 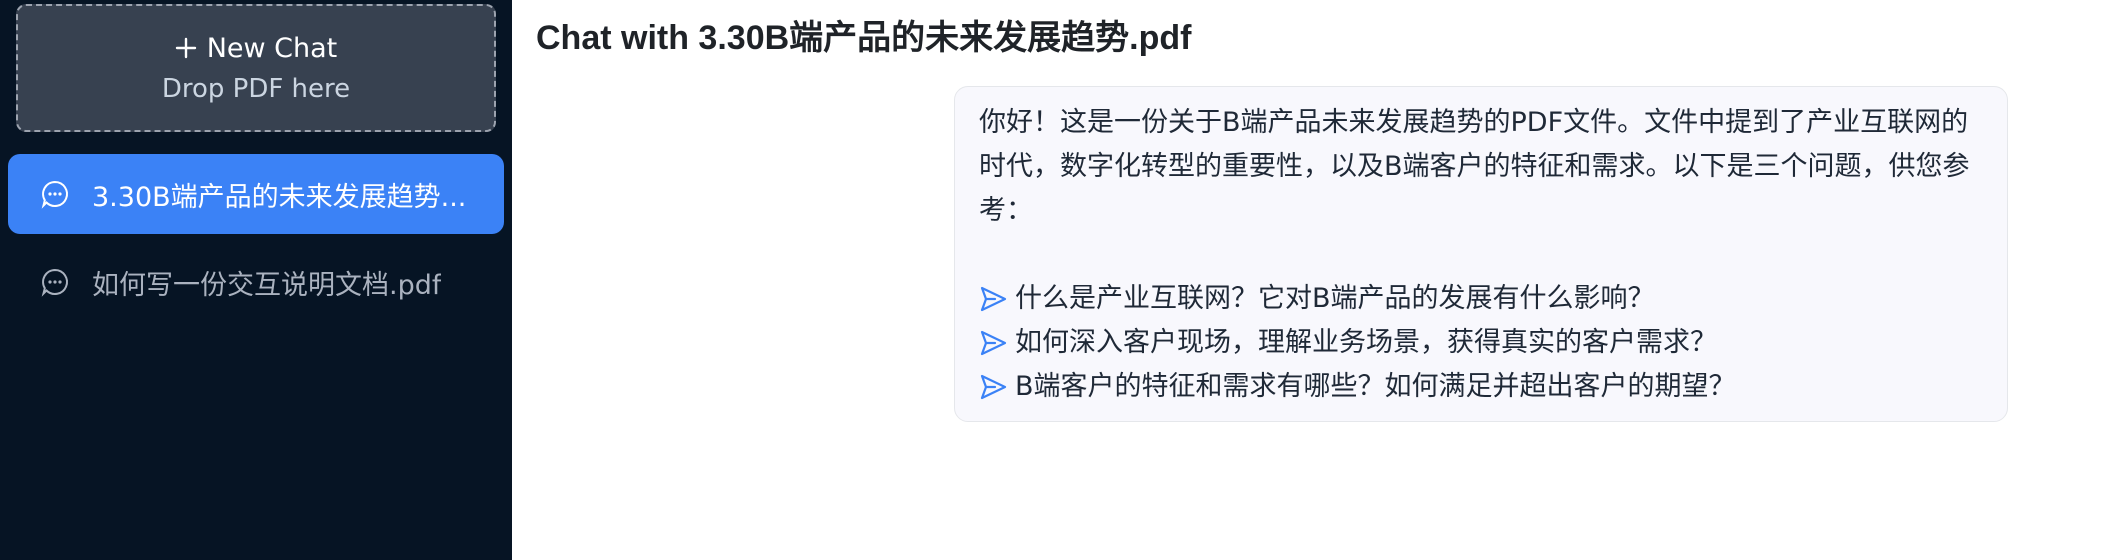 What do you see at coordinates (1375, 386) in the screenshot?
I see `question-text: B端客户的特征和需求有哪些？如何满足并超出客户的期望？` at bounding box center [1375, 386].